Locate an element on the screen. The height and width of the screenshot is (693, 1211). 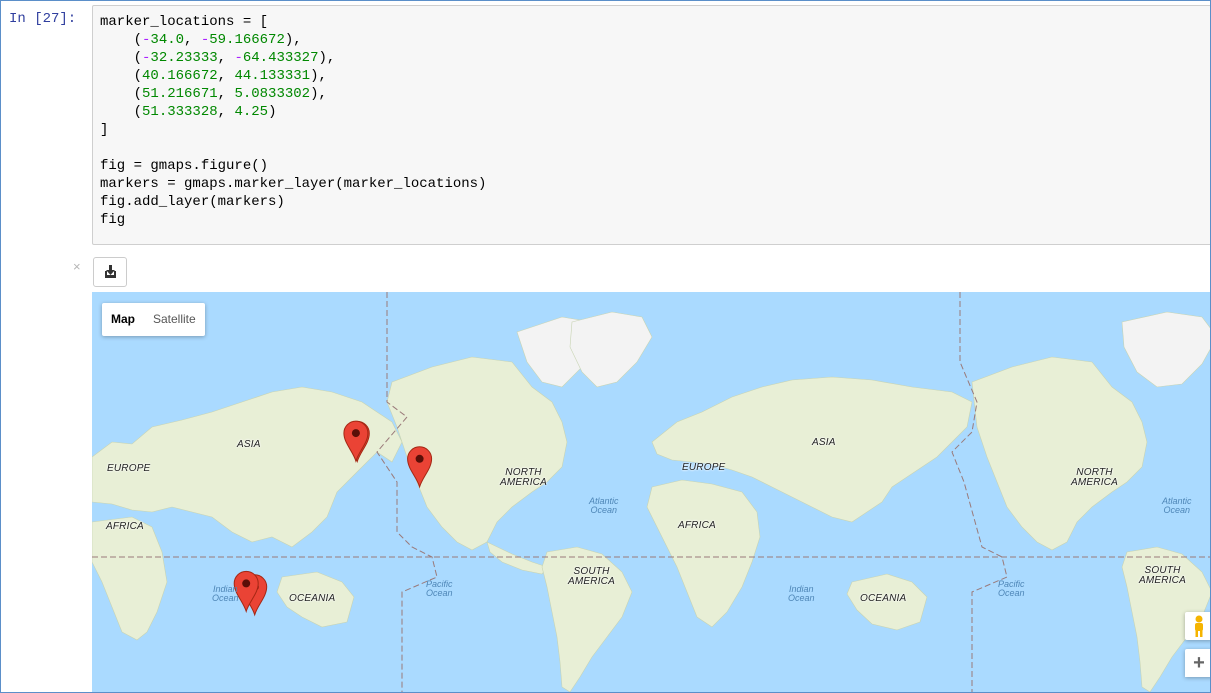
zoom-in-button: + is located at coordinates (1197, 663).